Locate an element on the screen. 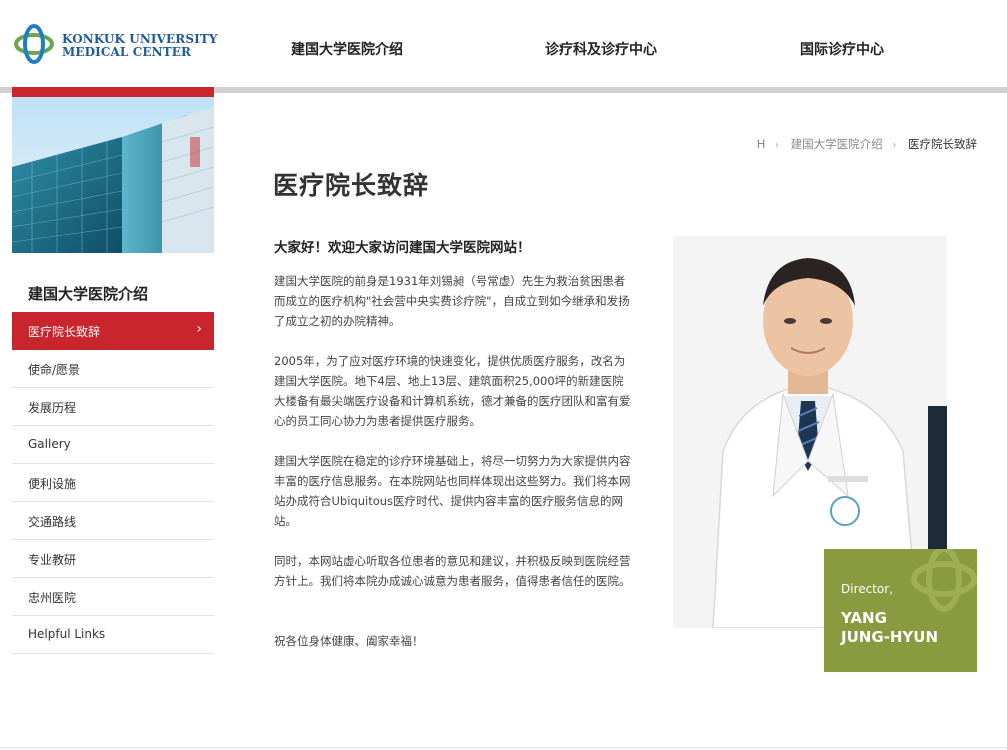  sidebar-item-research: 专业教研 is located at coordinates (113, 559).